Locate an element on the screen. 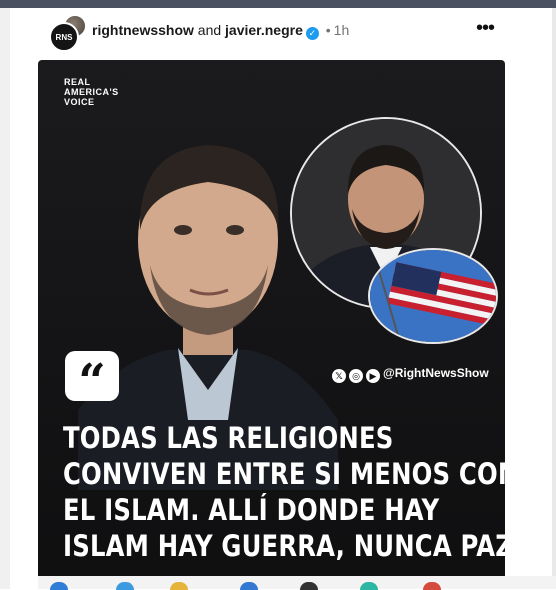 The width and height of the screenshot is (556, 590). post-author-line: rightnewsshow and javier.negre ✓ • 1h is located at coordinates (220, 31).